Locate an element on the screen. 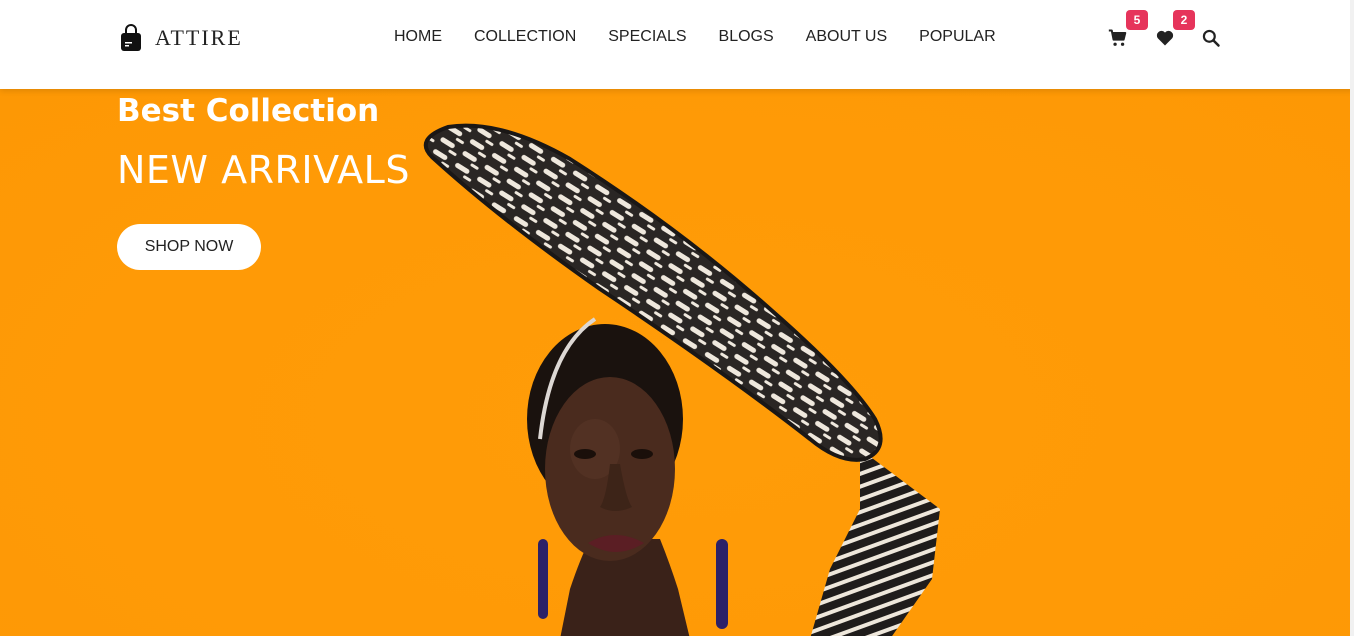 The height and width of the screenshot is (636, 1354). cart-button: 5 is located at coordinates (1127, 30).